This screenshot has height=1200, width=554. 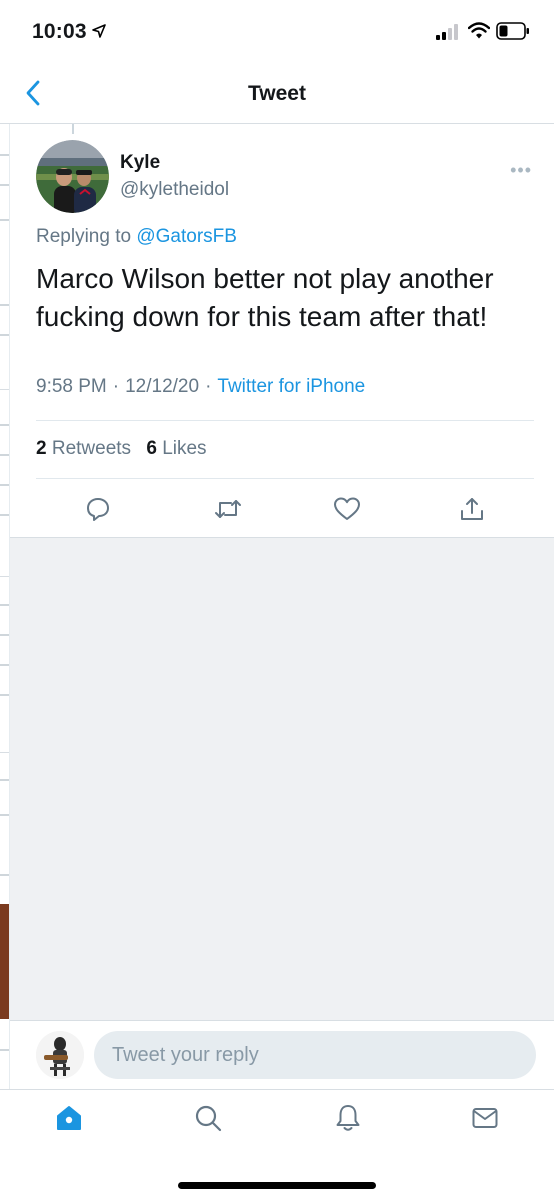 I want to click on retweet-icon, so click(x=228, y=511).